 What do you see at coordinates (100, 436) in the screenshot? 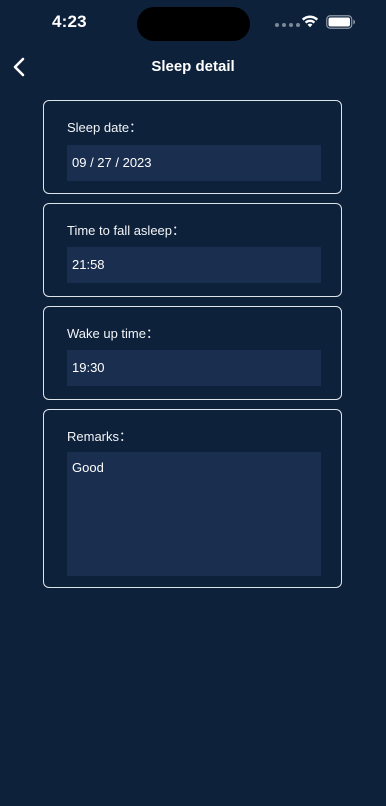
I see `remarks-label: Remarks：` at bounding box center [100, 436].